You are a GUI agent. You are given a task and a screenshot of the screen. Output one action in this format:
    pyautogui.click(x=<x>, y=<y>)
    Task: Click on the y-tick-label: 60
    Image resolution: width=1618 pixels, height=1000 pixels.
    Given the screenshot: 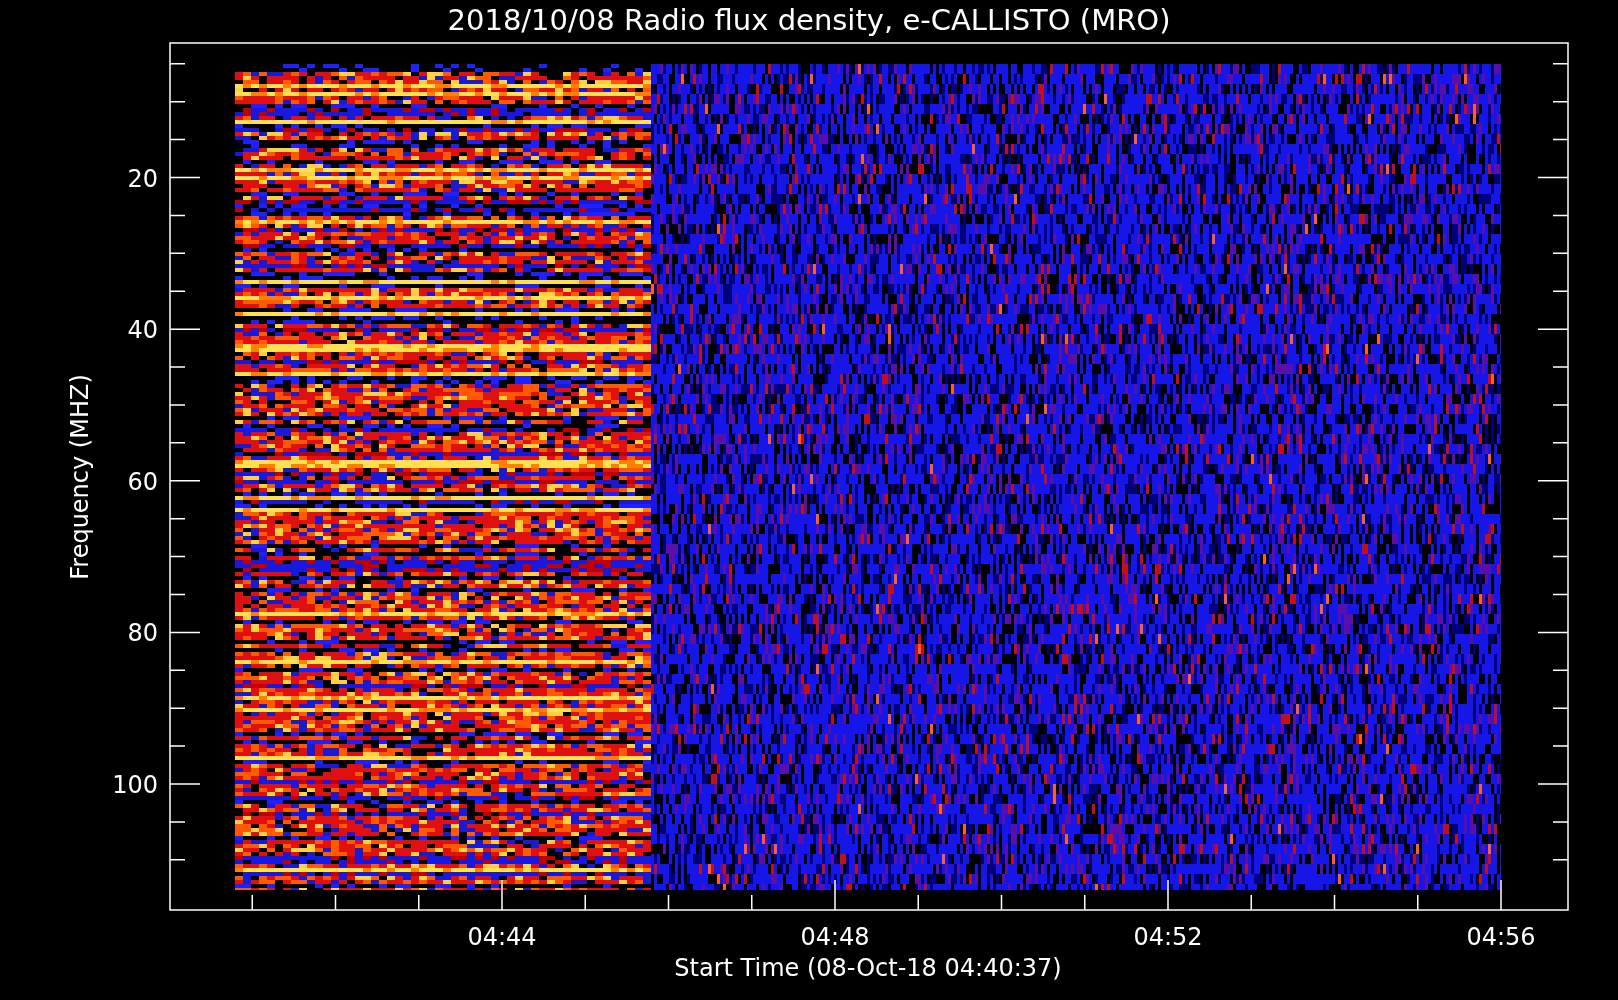 What is the action you would take?
    pyautogui.click(x=142, y=481)
    